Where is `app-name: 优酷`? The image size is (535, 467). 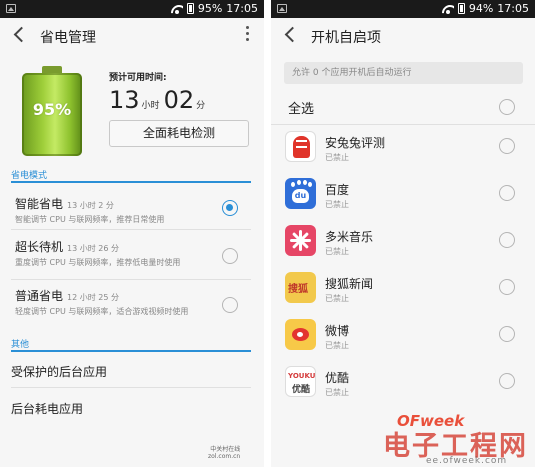
app-name: 优酷 is located at coordinates (337, 378).